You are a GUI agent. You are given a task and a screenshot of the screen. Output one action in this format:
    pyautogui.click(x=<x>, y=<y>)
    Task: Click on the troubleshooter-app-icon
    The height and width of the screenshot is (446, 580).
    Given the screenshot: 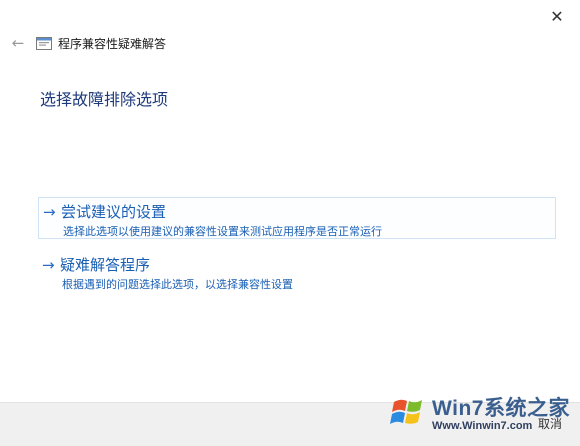 What is the action you would take?
    pyautogui.click(x=44, y=43)
    